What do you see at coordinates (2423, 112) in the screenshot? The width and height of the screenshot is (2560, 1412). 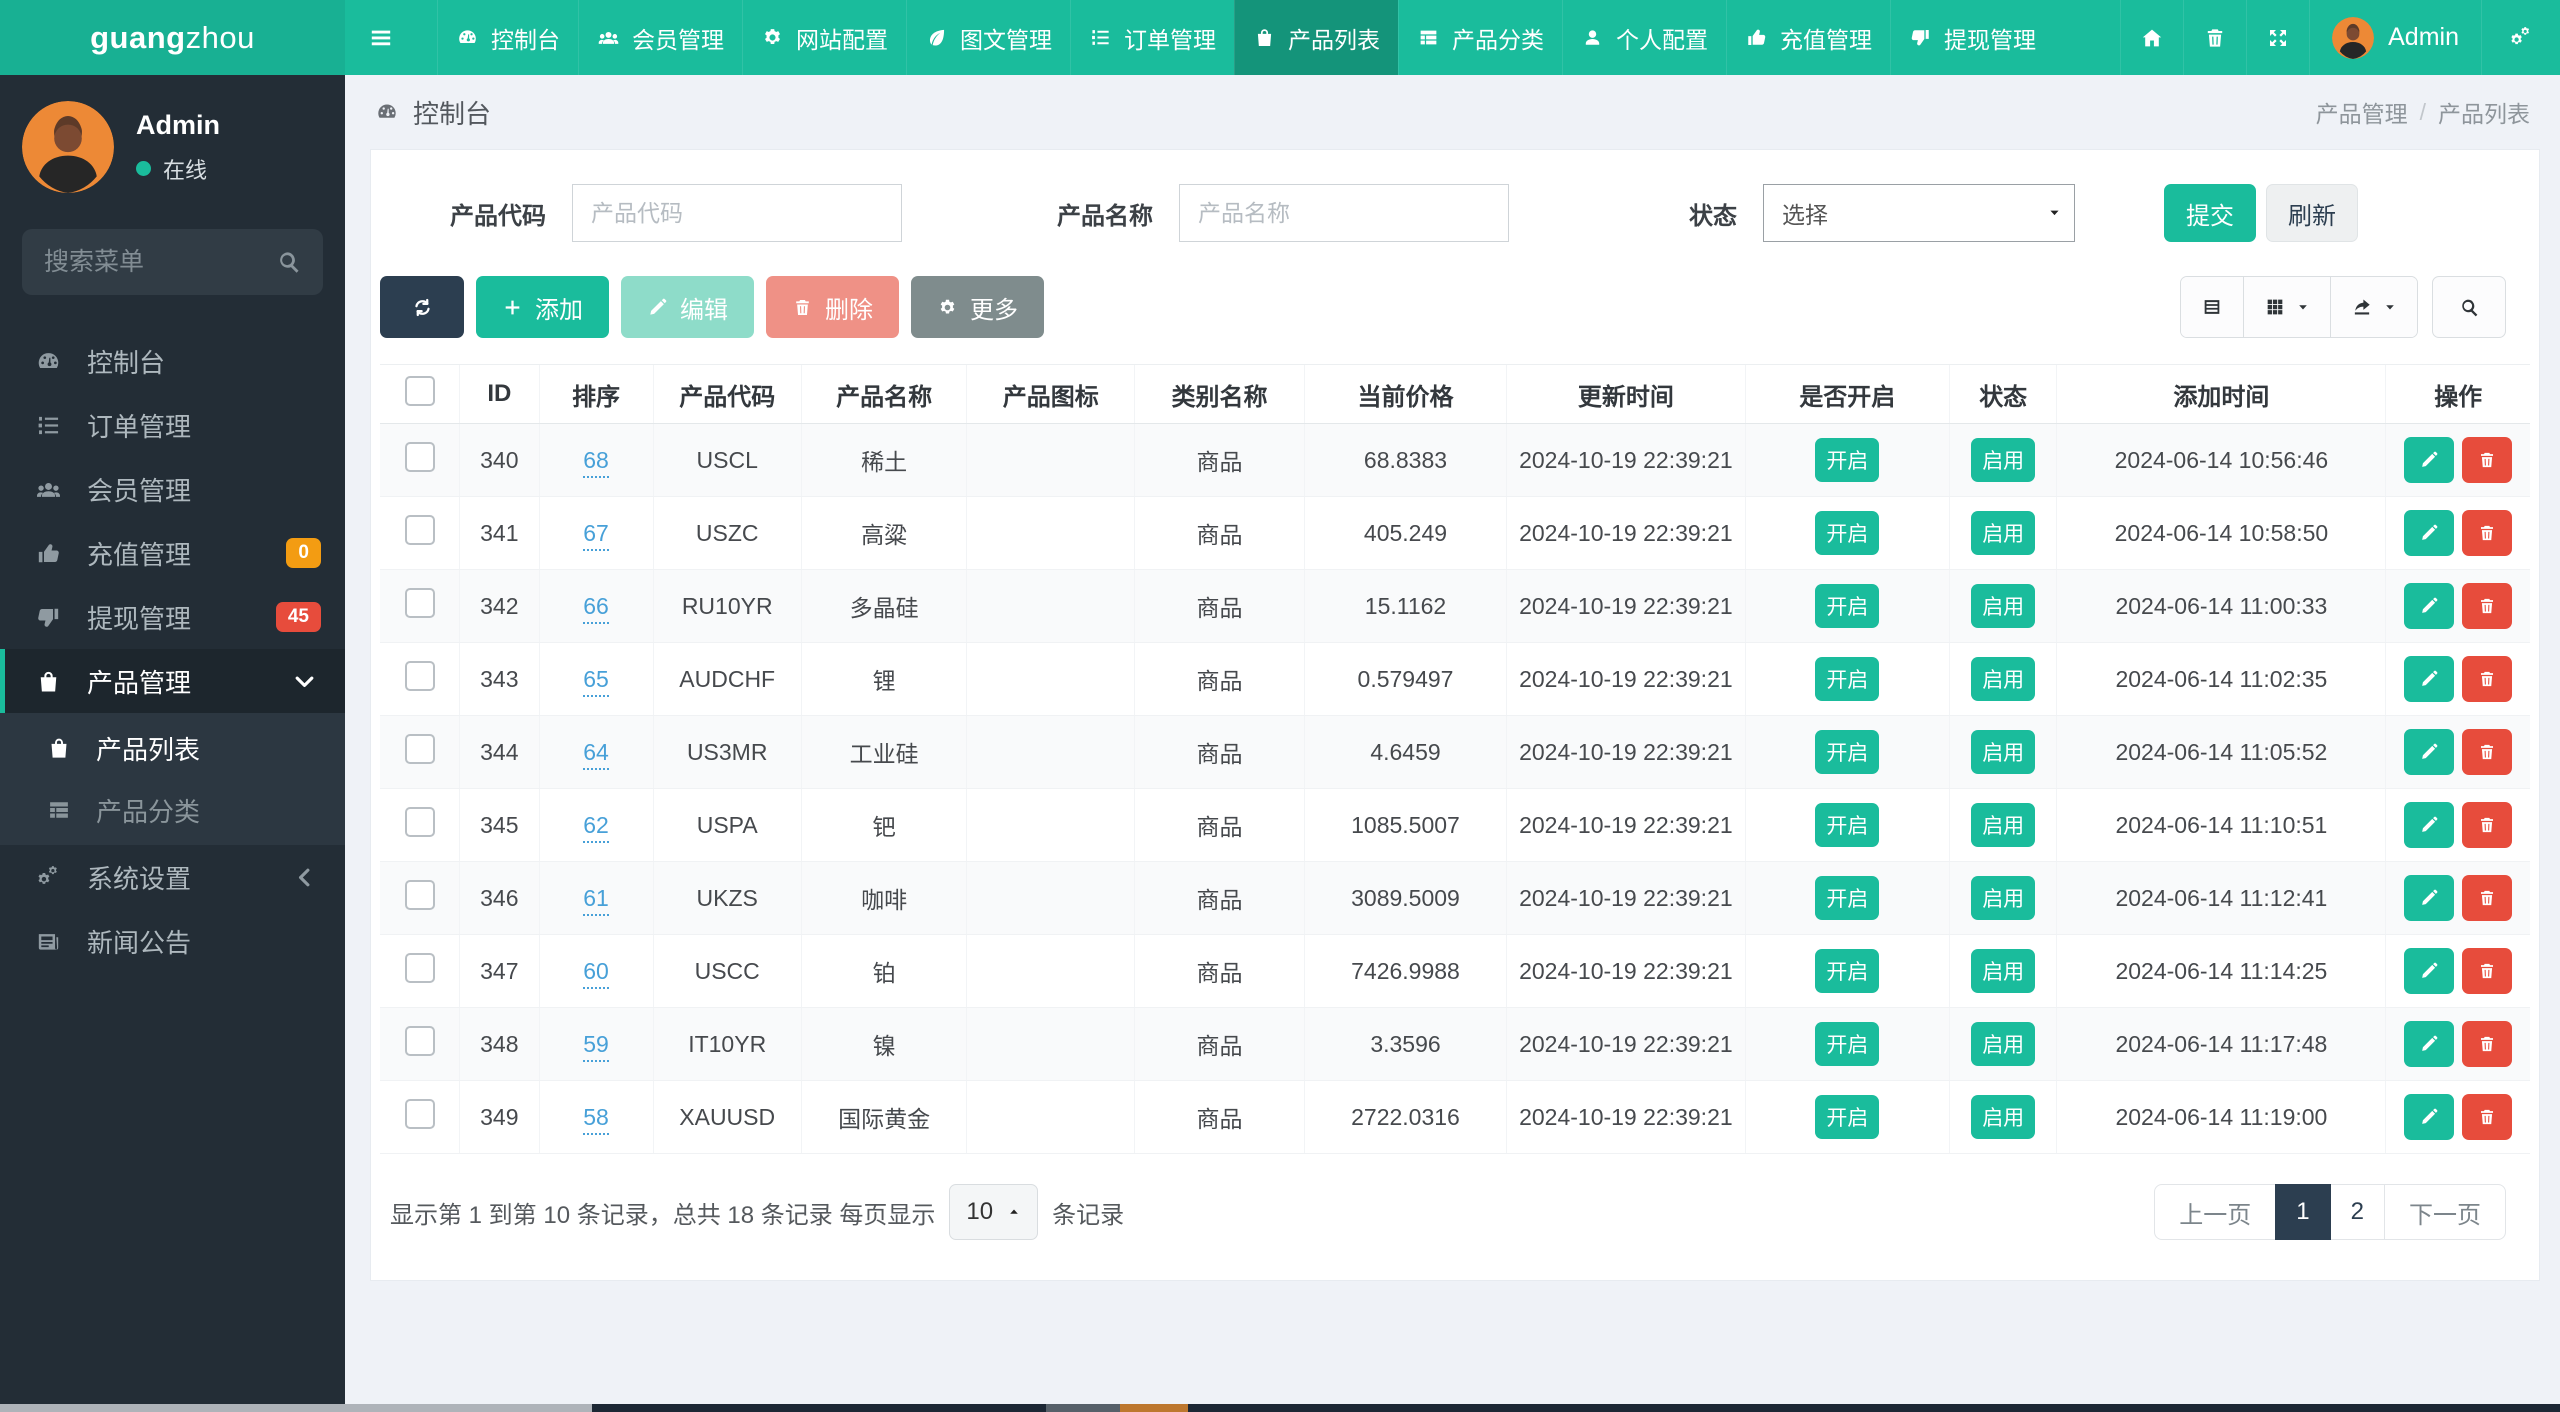 I see `breadcrumb: 产品管理 / 产品列表` at bounding box center [2423, 112].